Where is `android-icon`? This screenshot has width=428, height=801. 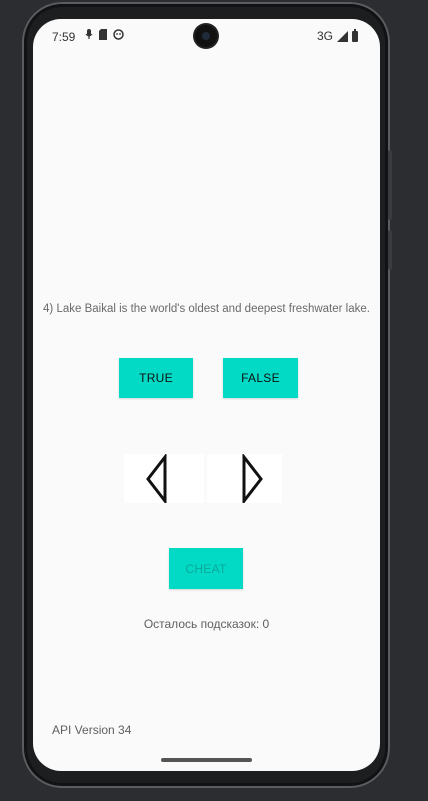
android-icon is located at coordinates (118, 36).